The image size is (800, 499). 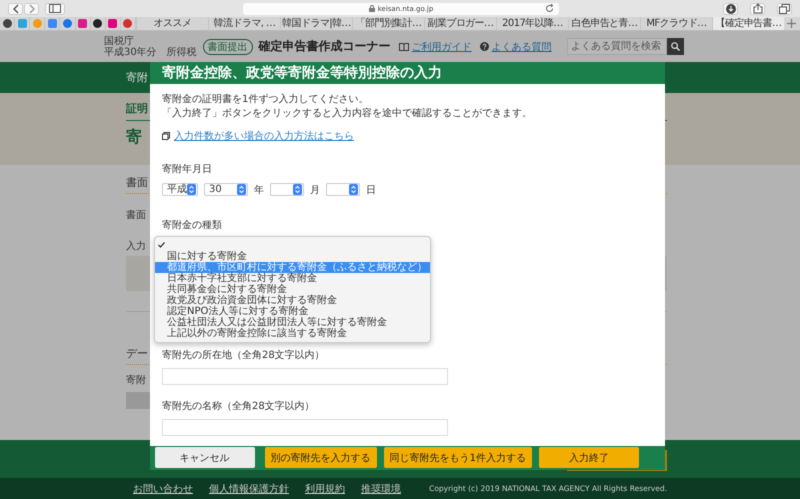 I want to click on share-icon, so click(x=757, y=8).